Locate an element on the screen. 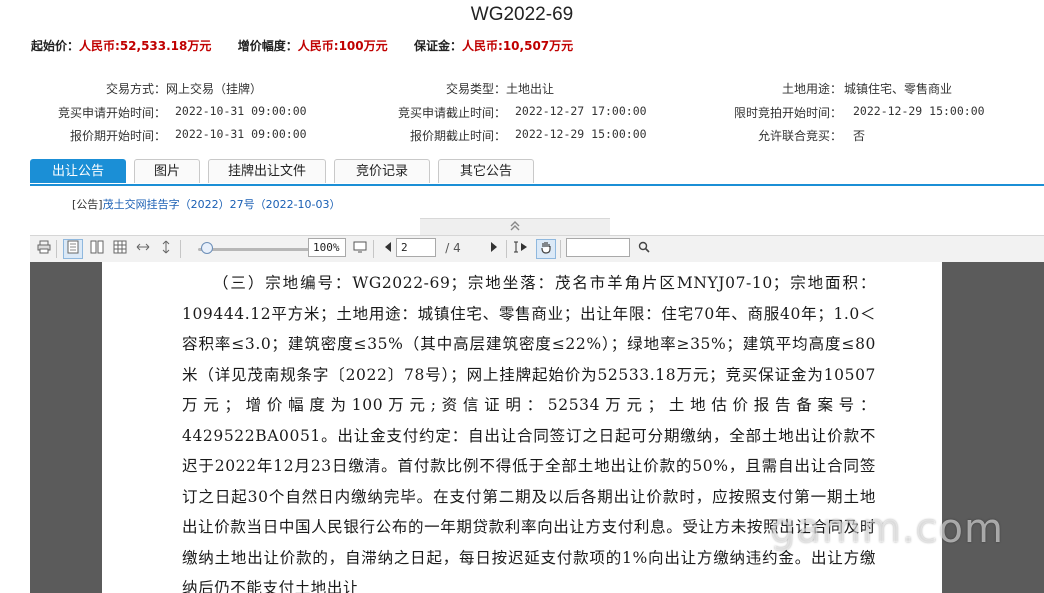 The width and height of the screenshot is (1044, 593). chevron-double-up-icon is located at coordinates (515, 227).